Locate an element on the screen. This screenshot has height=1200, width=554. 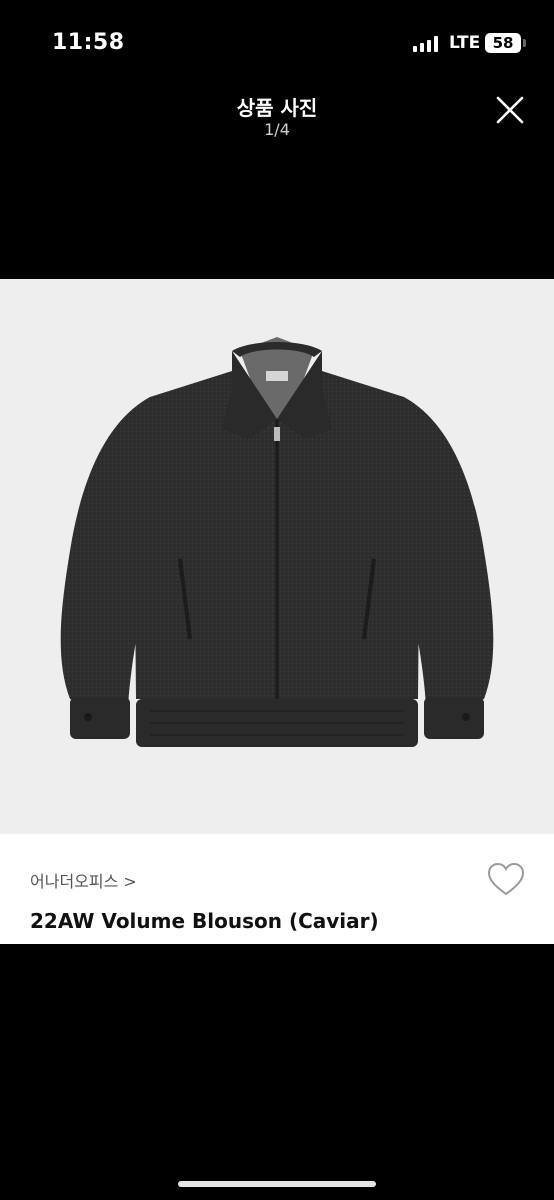
status-bar: 11:58 LTE 58 is located at coordinates (277, 45).